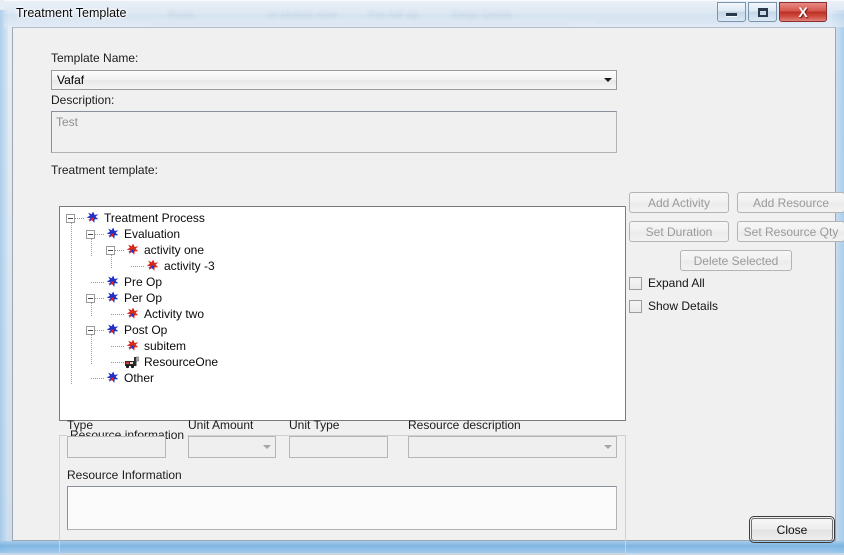 This screenshot has width=844, height=555. Describe the element at coordinates (736, 260) in the screenshot. I see `delete-selected-button: Delete Selected` at that location.